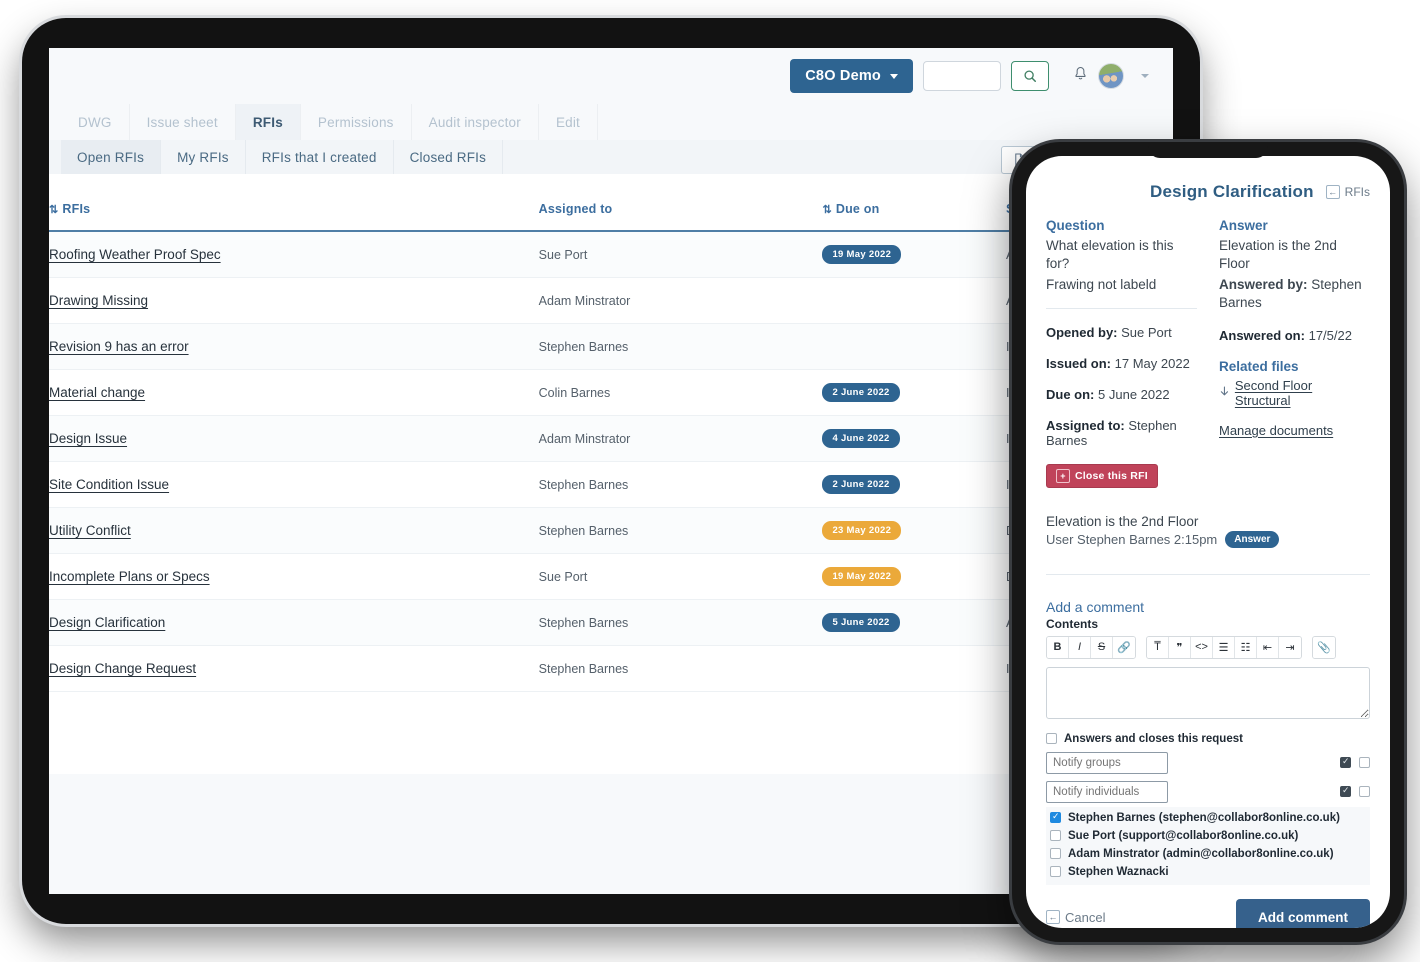 This screenshot has height=962, width=1420. Describe the element at coordinates (563, 576) in the screenshot. I see `rfi-assigned-to: Sue Port` at that location.